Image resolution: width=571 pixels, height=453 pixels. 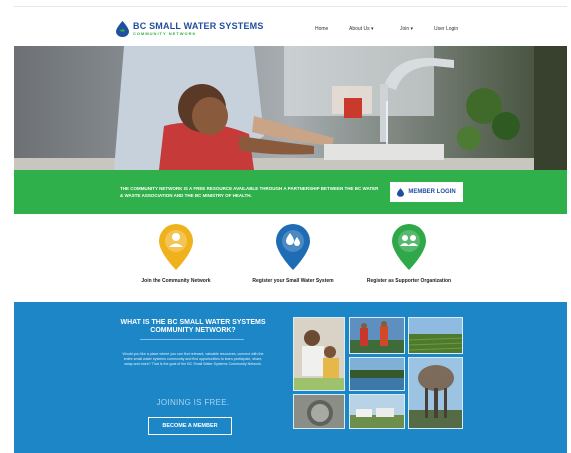 I want to click on water-drops-icon, so click(x=293, y=247).